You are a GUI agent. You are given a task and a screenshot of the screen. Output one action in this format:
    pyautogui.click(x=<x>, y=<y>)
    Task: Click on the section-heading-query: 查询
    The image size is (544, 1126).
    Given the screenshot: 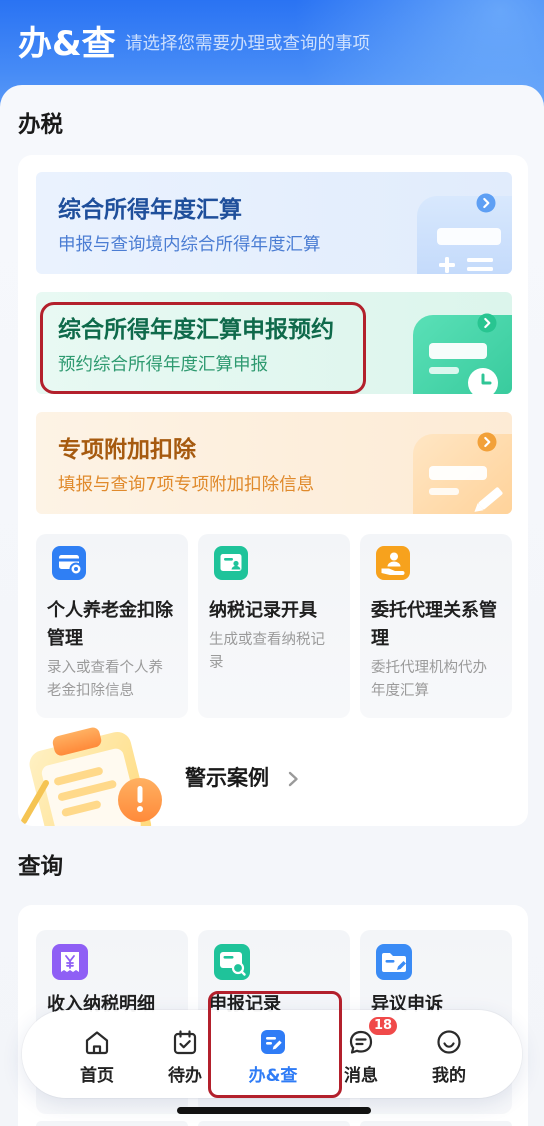 What is the action you would take?
    pyautogui.click(x=41, y=867)
    